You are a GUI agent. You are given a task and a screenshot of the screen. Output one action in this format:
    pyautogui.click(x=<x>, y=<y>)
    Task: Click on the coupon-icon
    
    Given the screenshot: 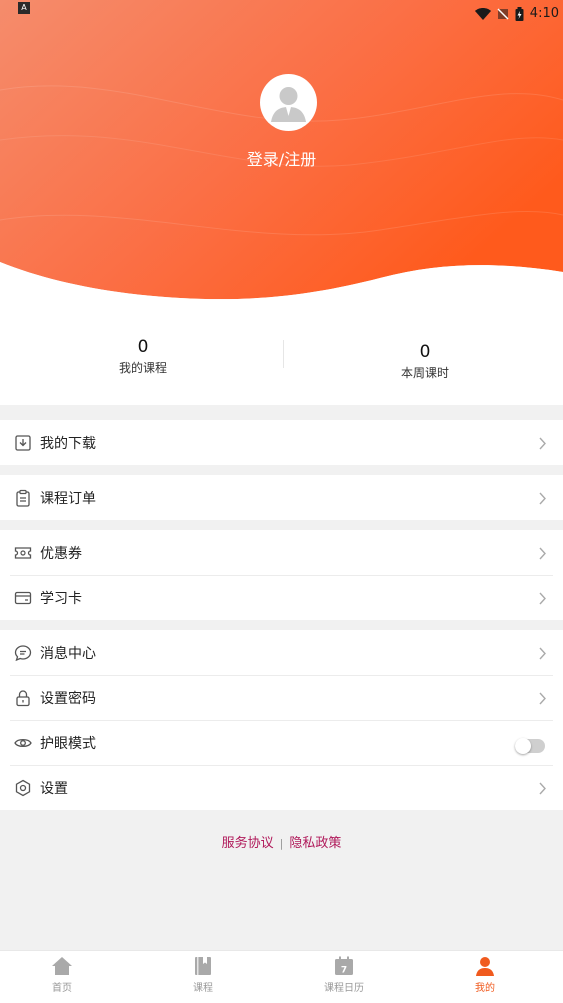 What is the action you would take?
    pyautogui.click(x=23, y=553)
    